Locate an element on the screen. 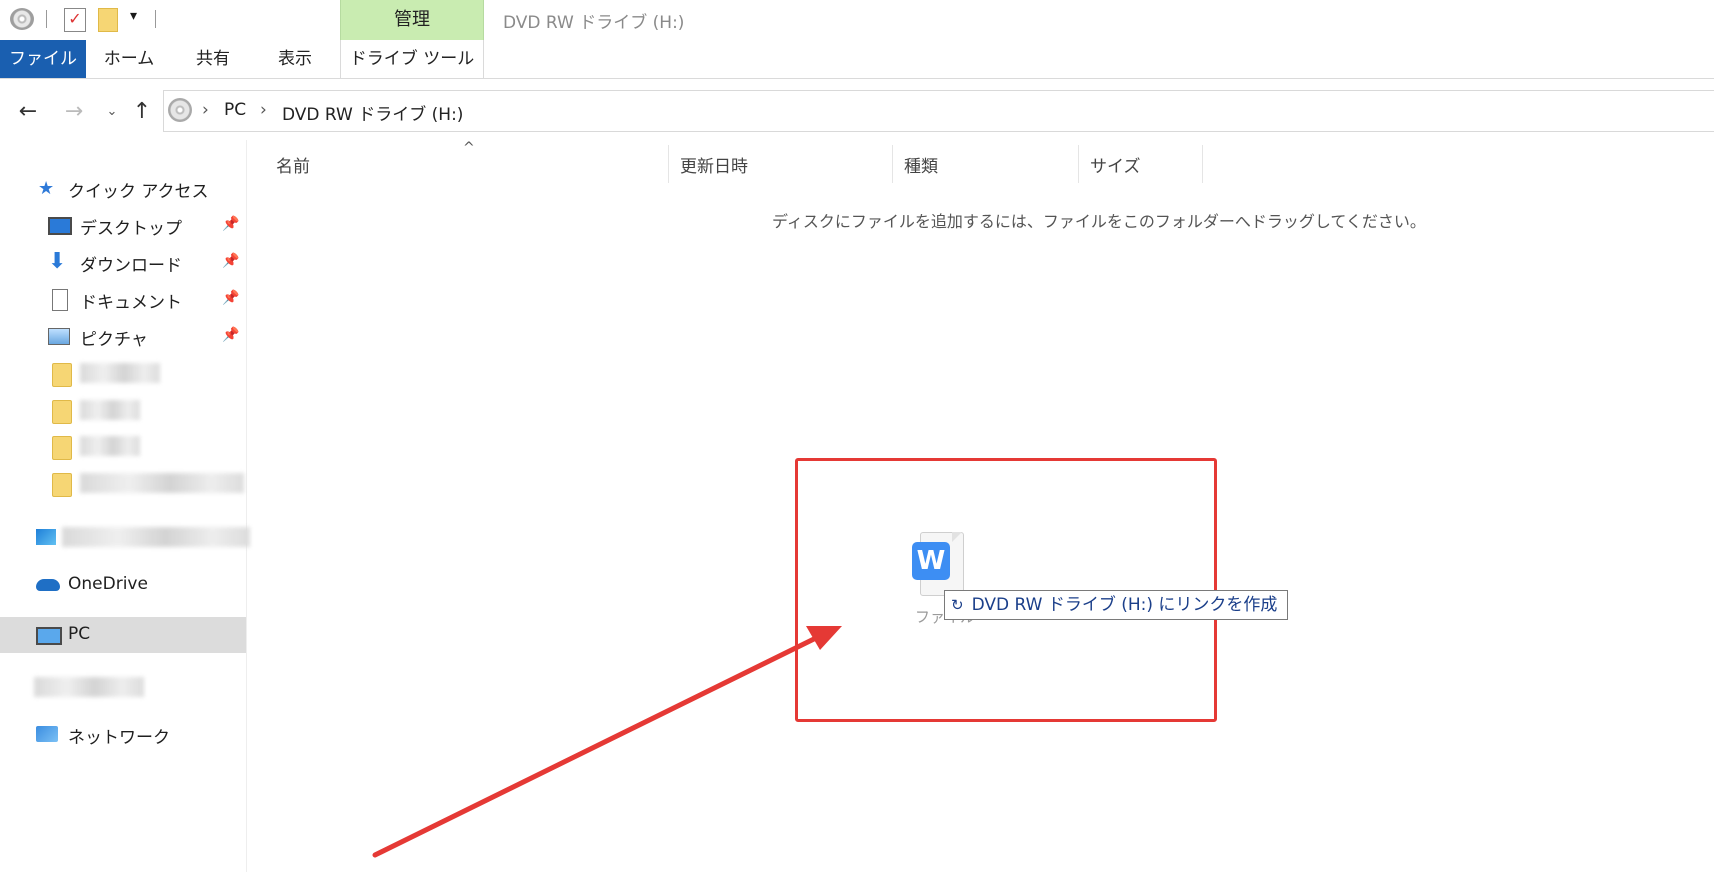 Image resolution: width=1714 pixels, height=872 pixels. breadcrumb-pc: PC is located at coordinates (235, 110).